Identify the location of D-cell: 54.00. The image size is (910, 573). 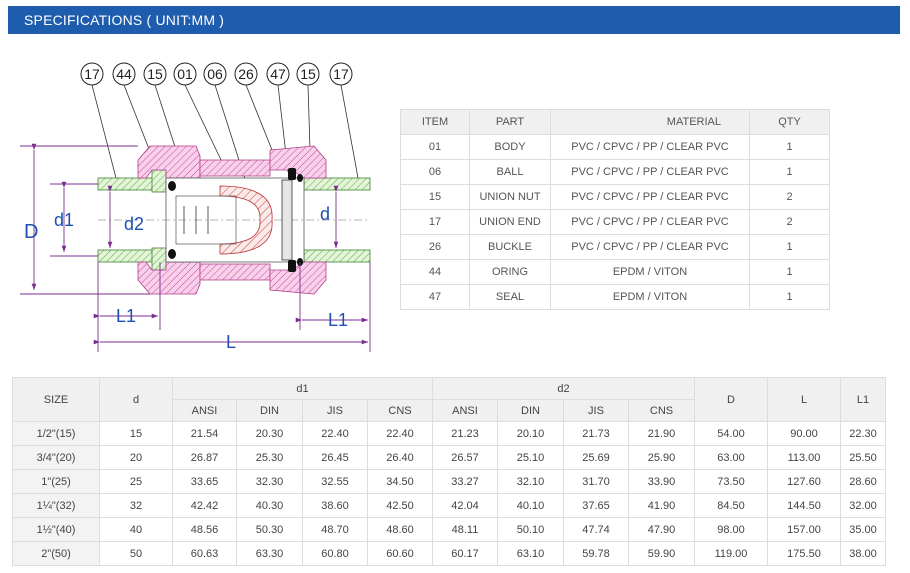
(731, 433).